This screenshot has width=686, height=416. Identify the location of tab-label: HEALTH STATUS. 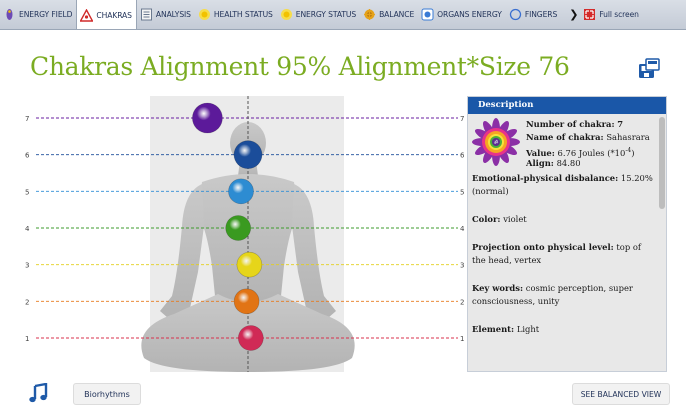
(243, 14).